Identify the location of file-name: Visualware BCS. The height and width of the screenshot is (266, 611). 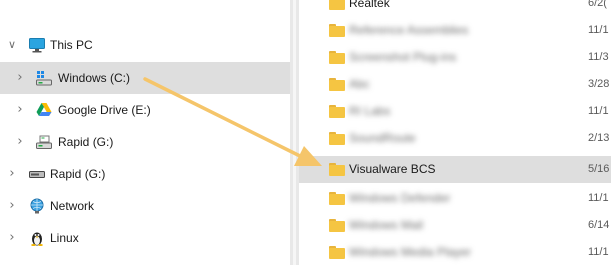
(392, 169).